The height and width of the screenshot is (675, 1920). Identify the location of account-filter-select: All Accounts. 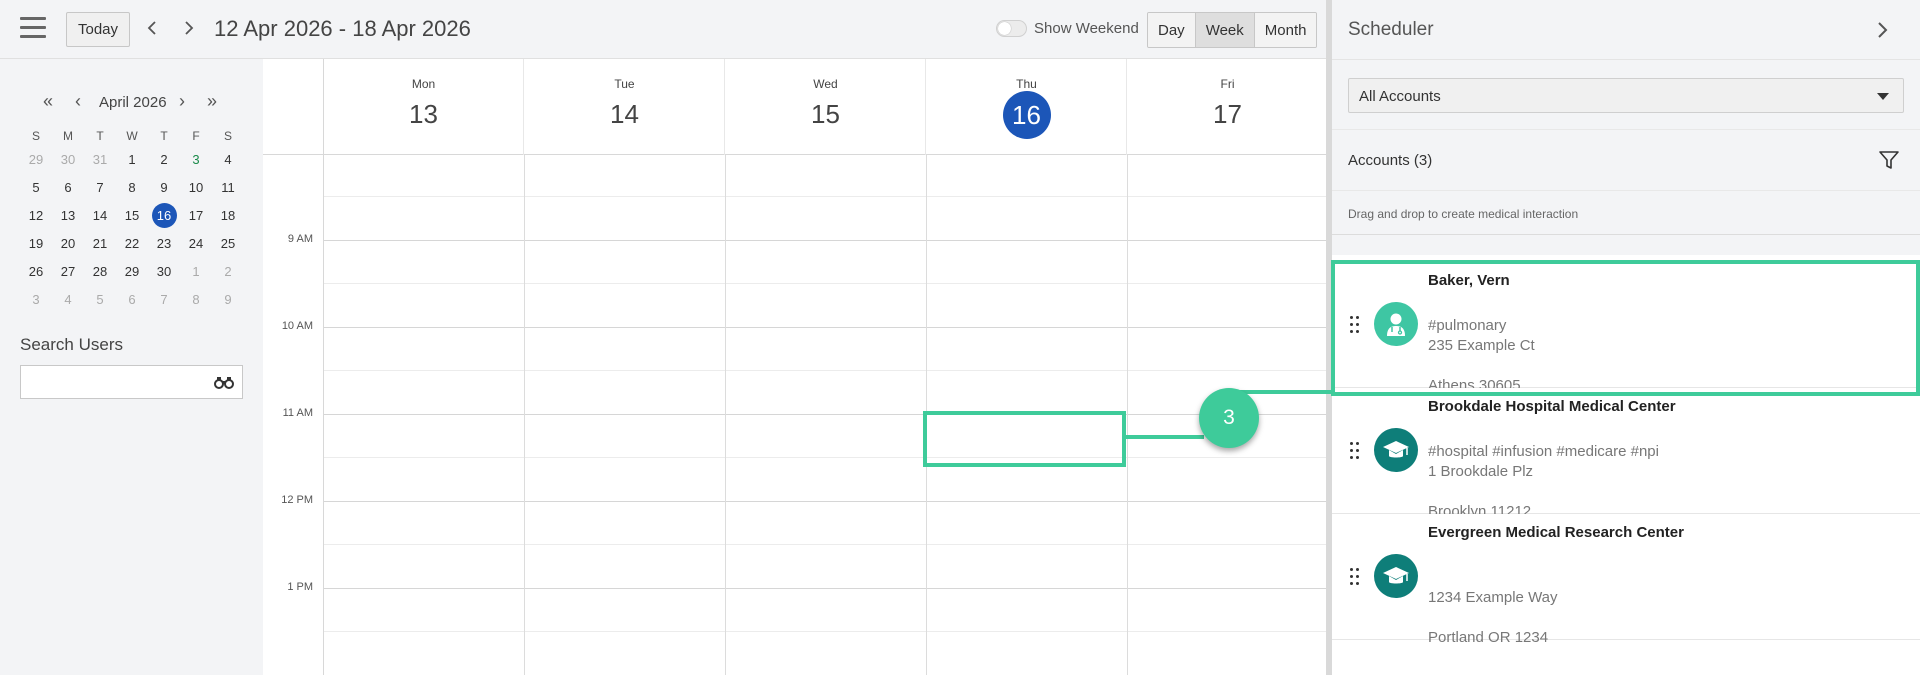
(1626, 95).